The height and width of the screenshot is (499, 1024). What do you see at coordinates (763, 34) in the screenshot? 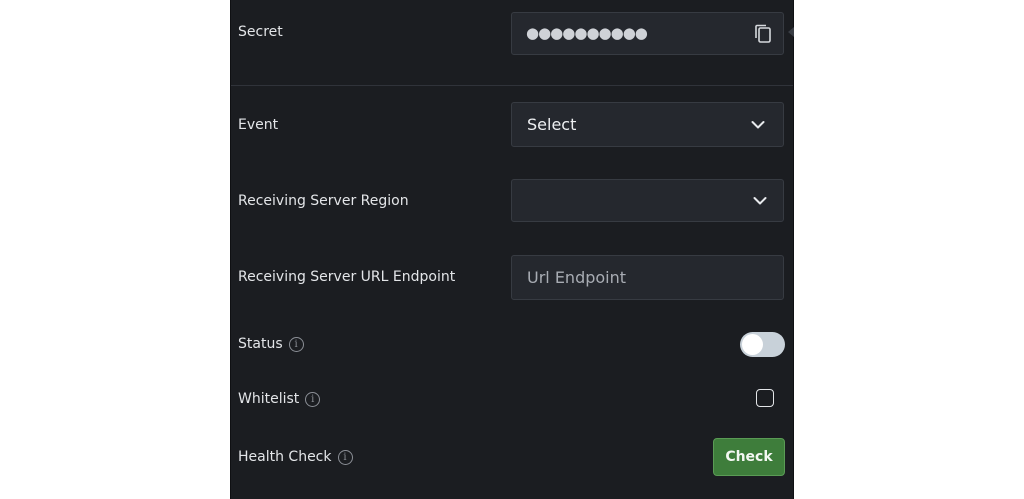
I see `copy-icon` at bounding box center [763, 34].